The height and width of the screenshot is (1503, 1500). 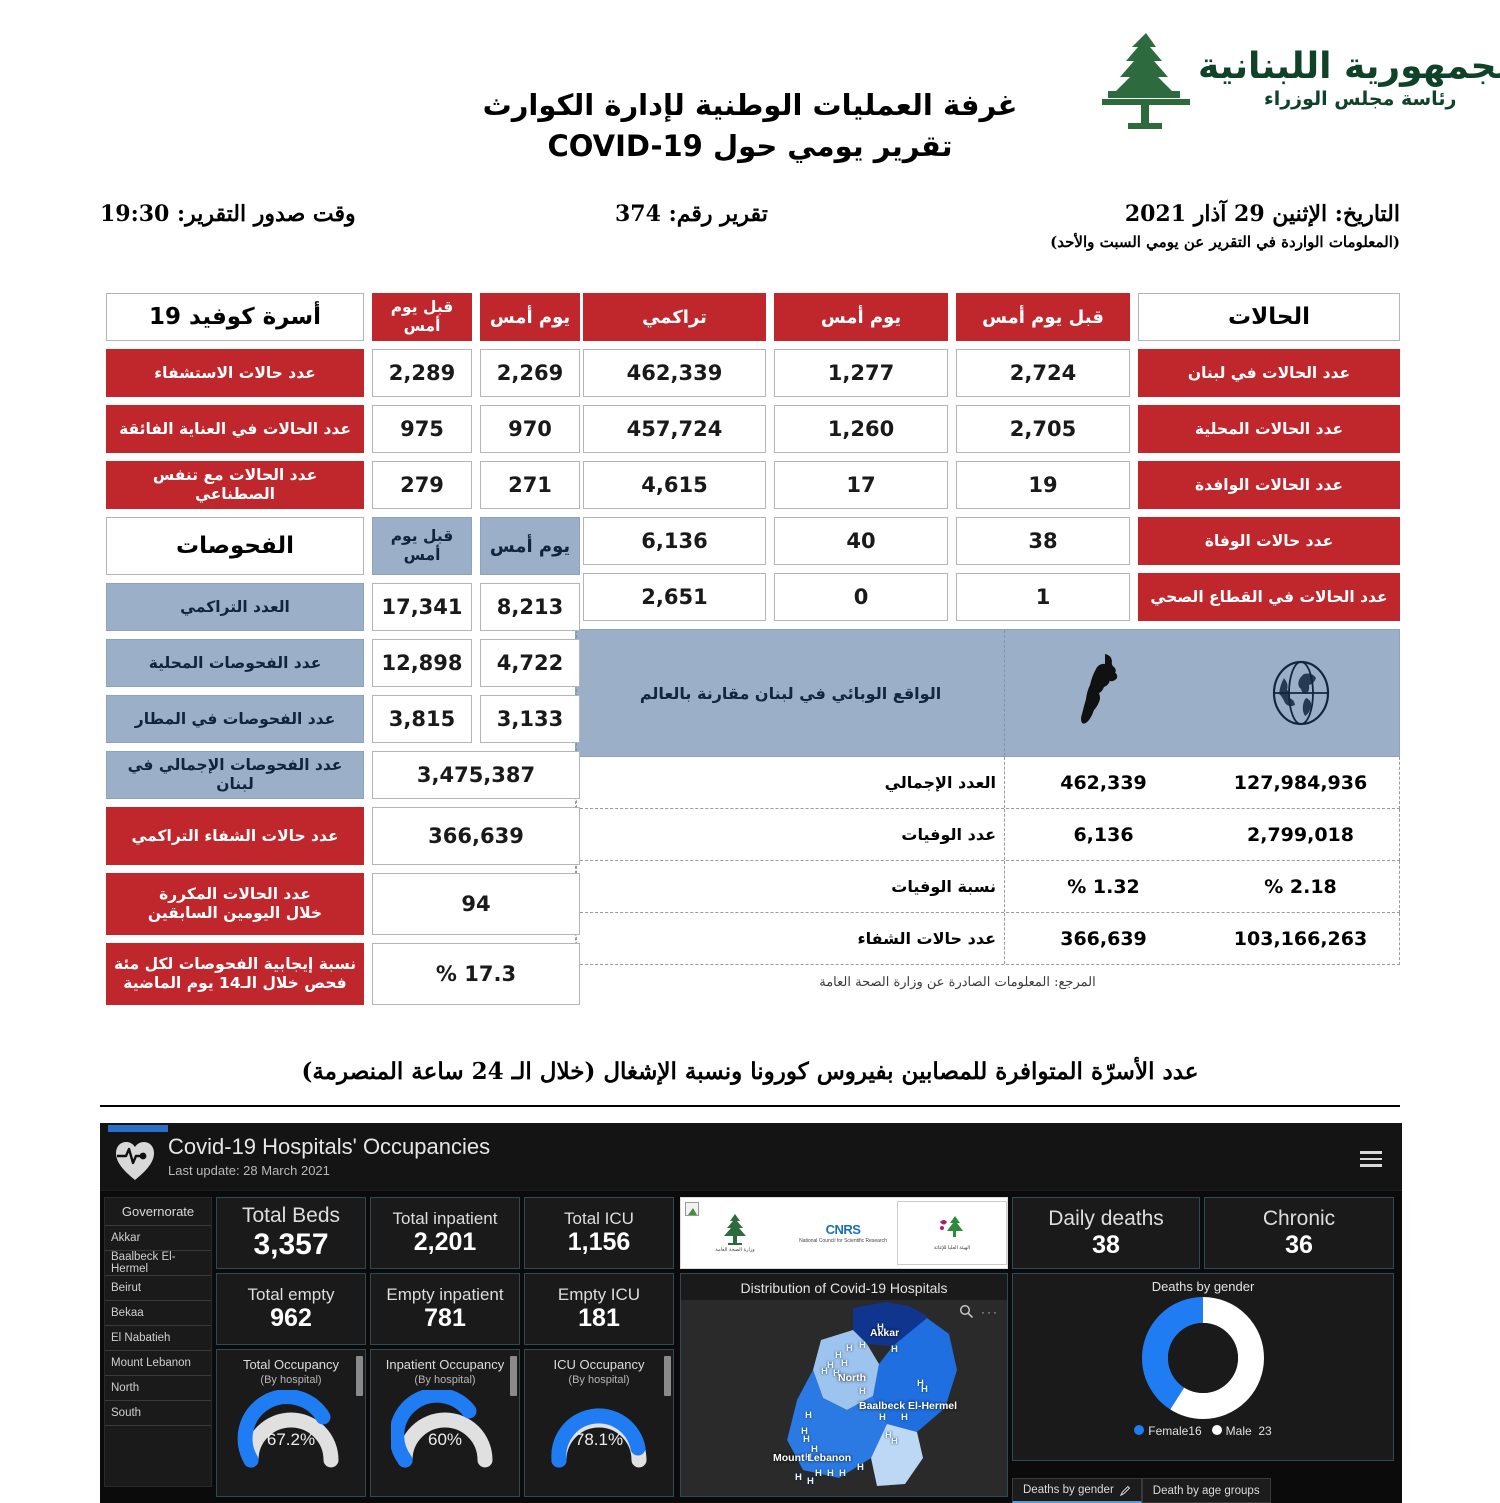 What do you see at coordinates (1103, 693) in the screenshot?
I see `lebanon-map-icon` at bounding box center [1103, 693].